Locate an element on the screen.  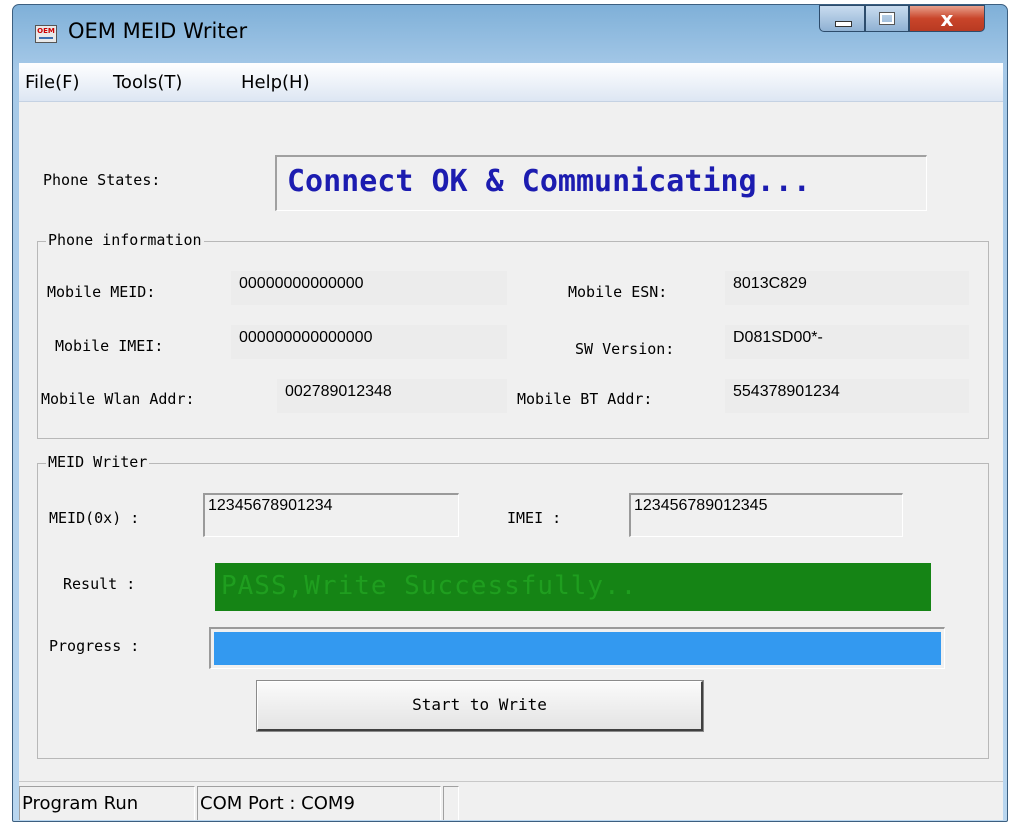
menu-file: File(F) is located at coordinates (52, 82).